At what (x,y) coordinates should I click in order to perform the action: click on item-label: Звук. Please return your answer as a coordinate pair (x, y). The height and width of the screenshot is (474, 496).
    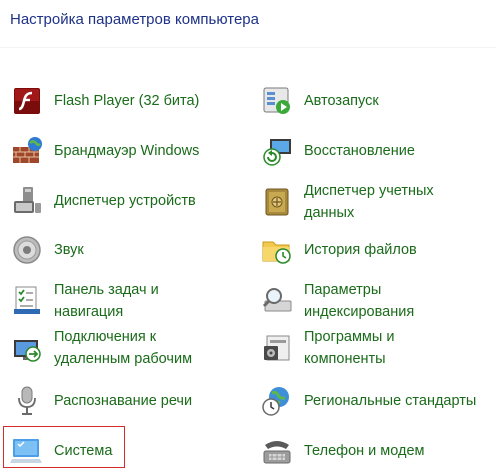
    Looking at the image, I should click on (69, 250).